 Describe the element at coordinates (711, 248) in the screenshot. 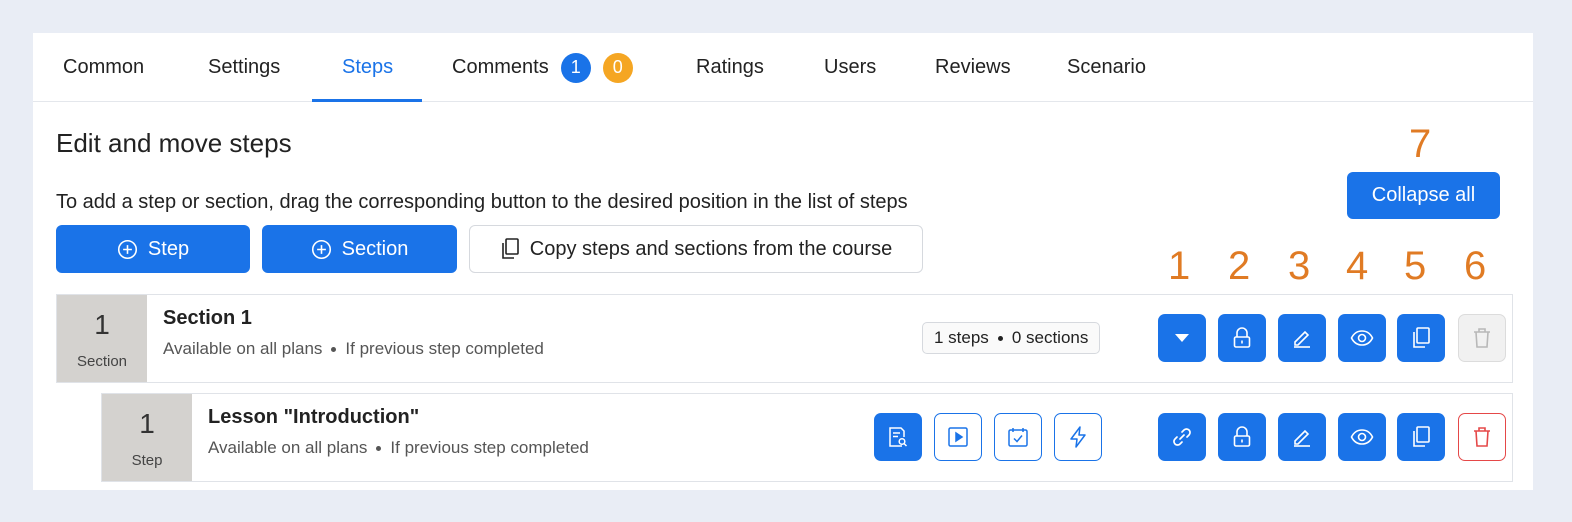

I see `button-label: Copy steps and sections from the course` at that location.